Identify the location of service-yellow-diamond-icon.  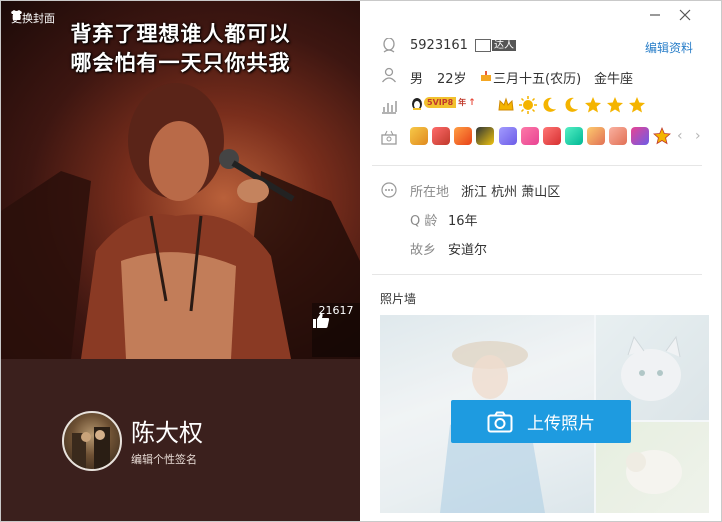
(419, 136).